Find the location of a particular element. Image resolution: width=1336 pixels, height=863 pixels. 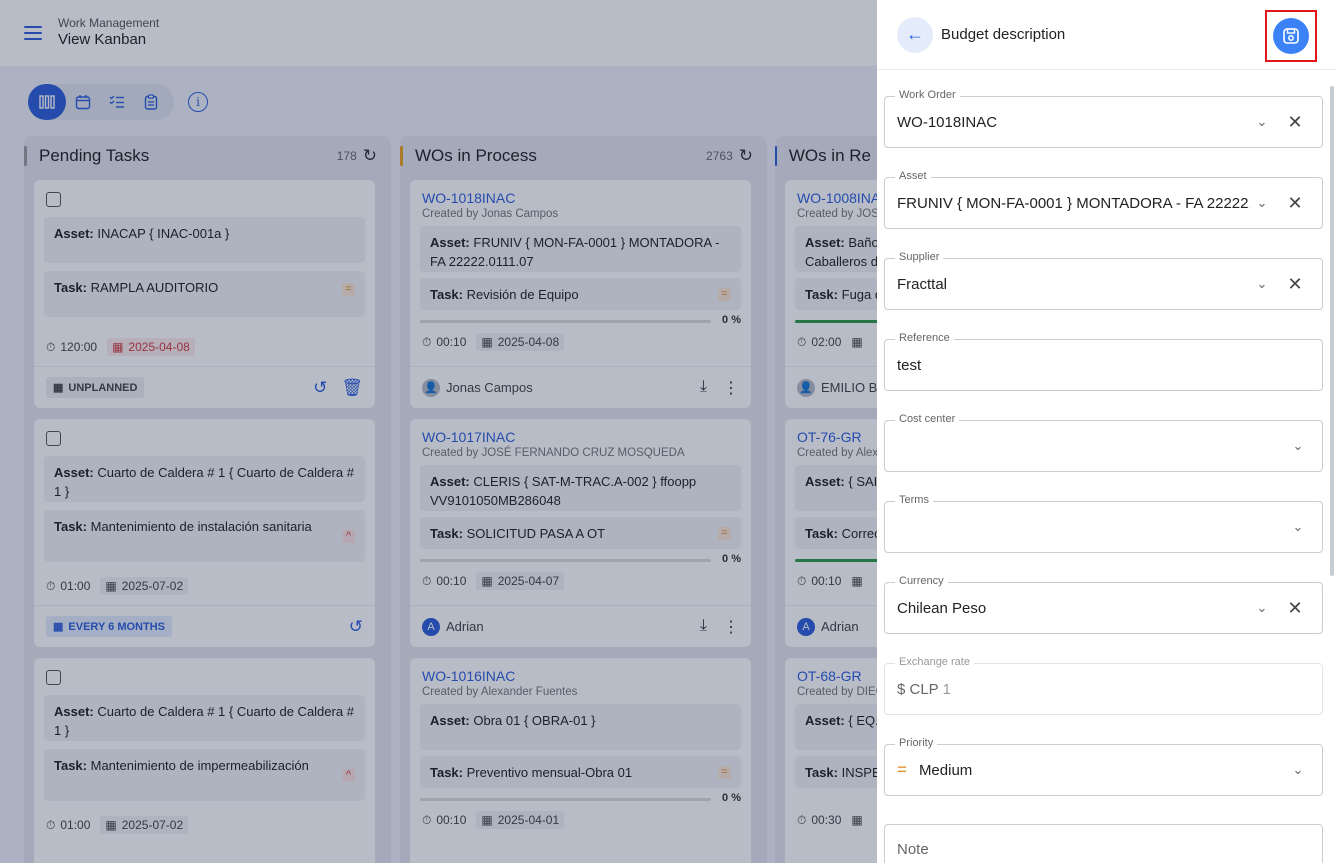

work-order-field: Work Order WO-1018INAC ⌄ ✕ is located at coordinates (1103, 118).